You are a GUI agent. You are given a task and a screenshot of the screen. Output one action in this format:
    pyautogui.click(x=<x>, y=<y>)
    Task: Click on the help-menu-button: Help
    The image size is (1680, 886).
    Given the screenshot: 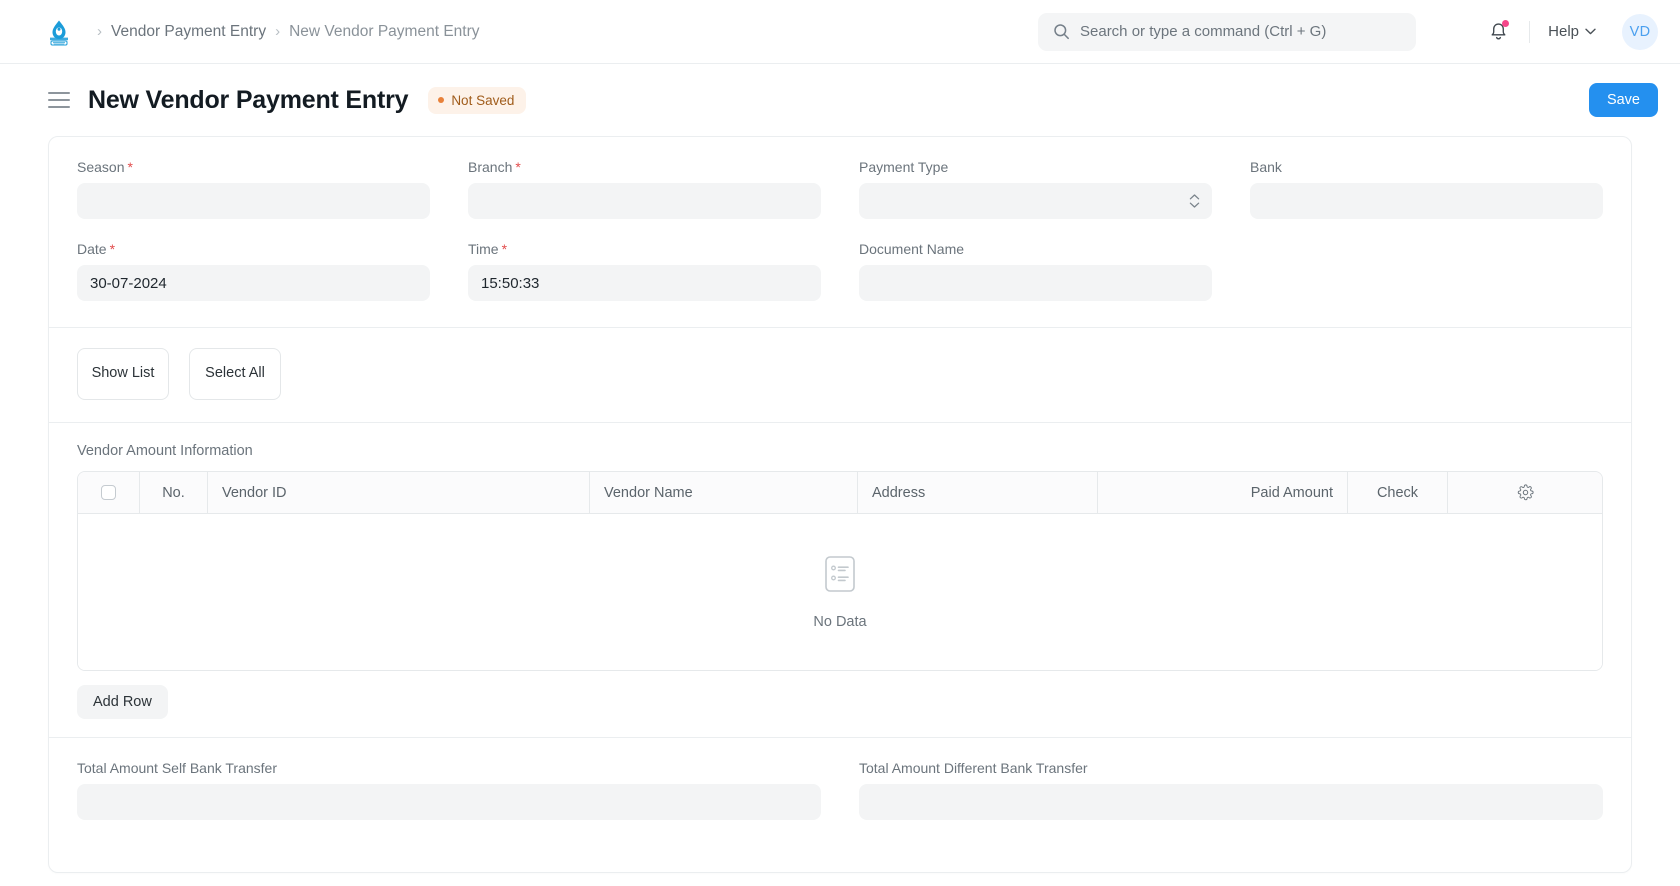 What is the action you would take?
    pyautogui.click(x=1572, y=31)
    